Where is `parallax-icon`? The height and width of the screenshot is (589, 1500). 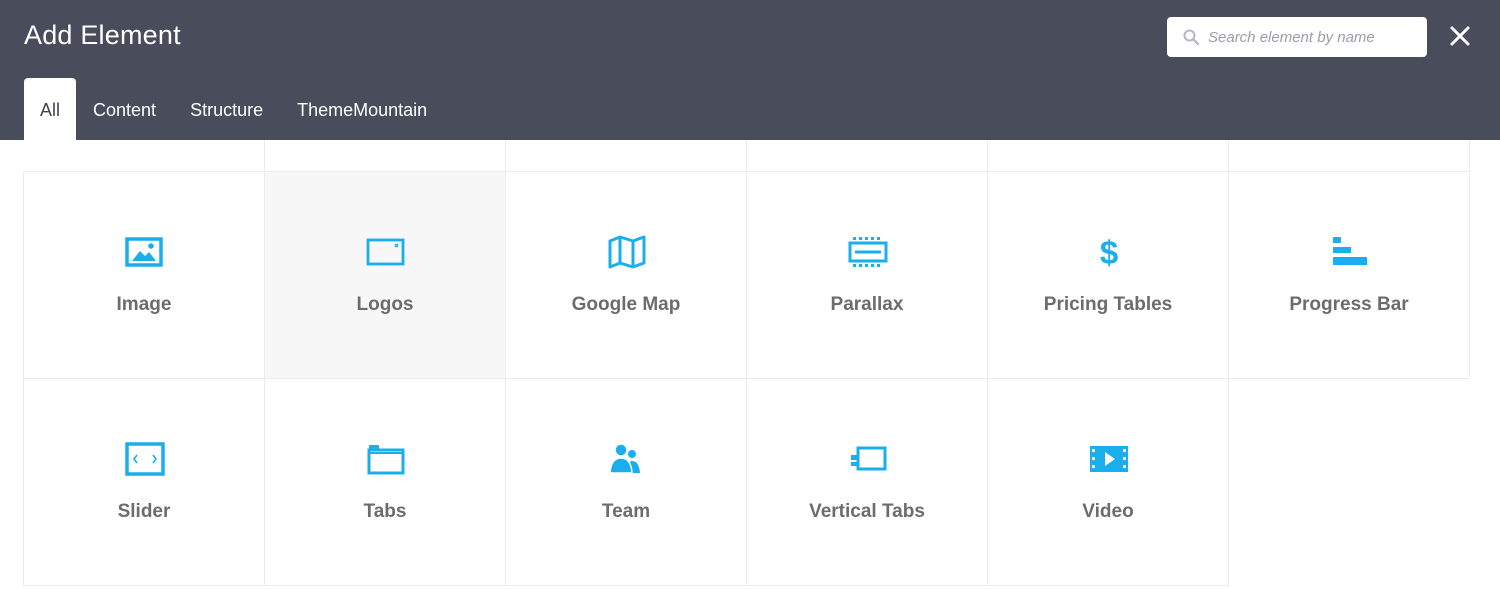
parallax-icon is located at coordinates (868, 252).